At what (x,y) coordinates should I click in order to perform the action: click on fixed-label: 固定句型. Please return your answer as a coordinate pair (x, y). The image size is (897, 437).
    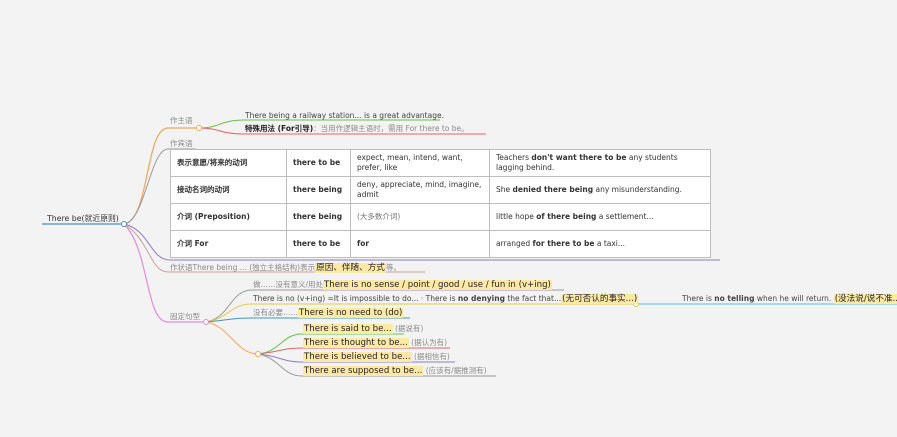
    Looking at the image, I should click on (185, 317).